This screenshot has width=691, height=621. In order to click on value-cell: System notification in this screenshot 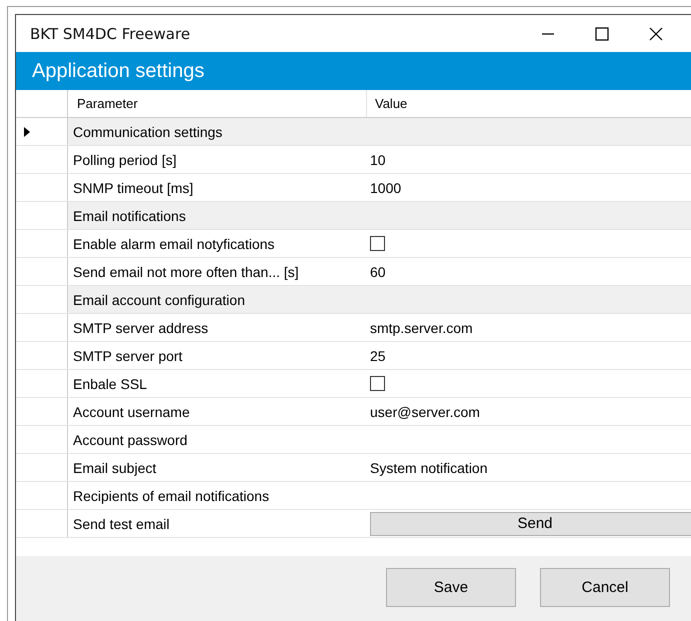, I will do `click(429, 468)`.